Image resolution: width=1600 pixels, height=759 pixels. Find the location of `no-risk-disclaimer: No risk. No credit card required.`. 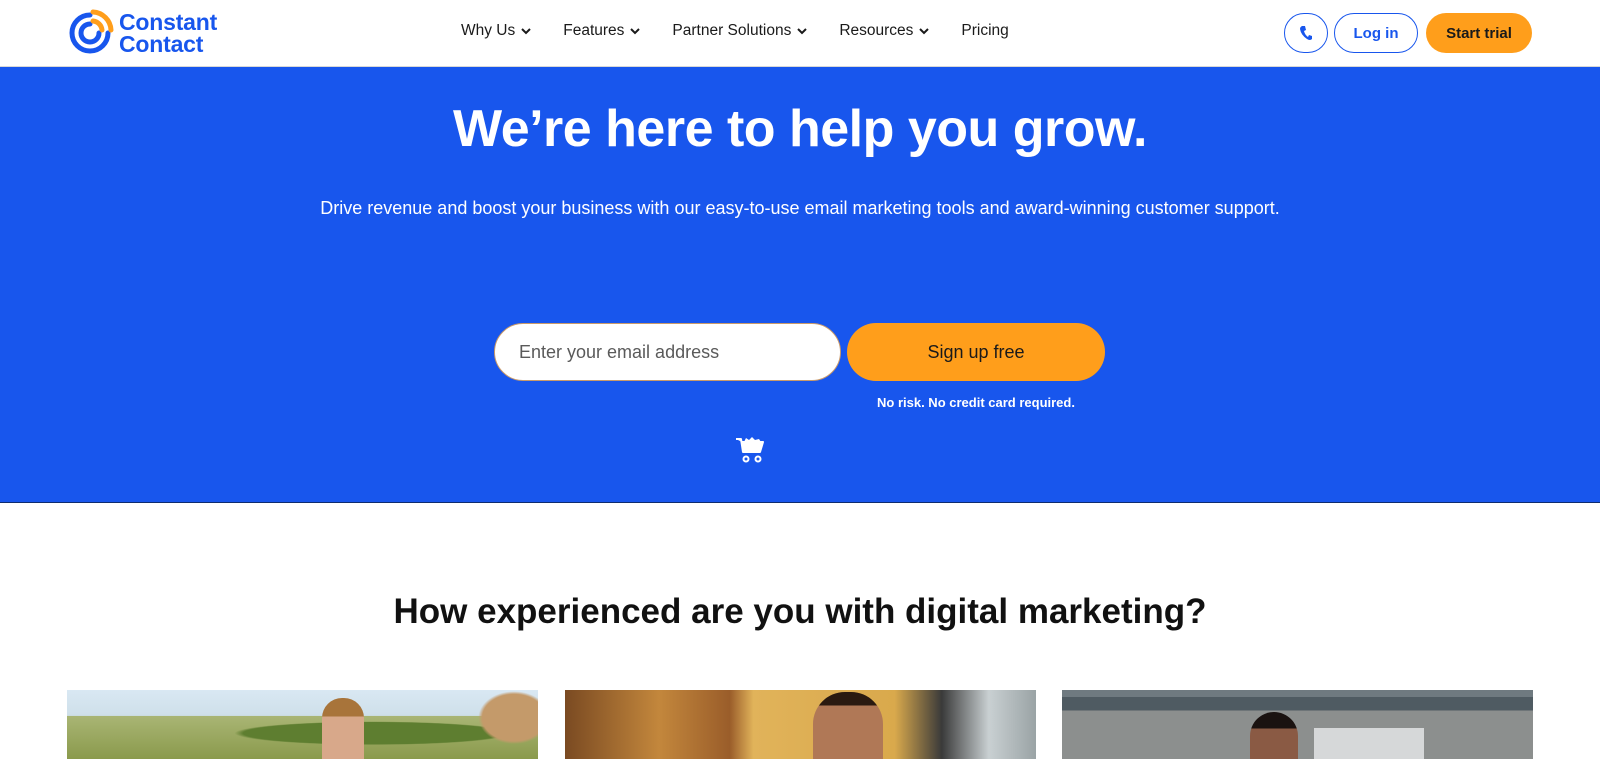

no-risk-disclaimer: No risk. No credit card required. is located at coordinates (976, 402).